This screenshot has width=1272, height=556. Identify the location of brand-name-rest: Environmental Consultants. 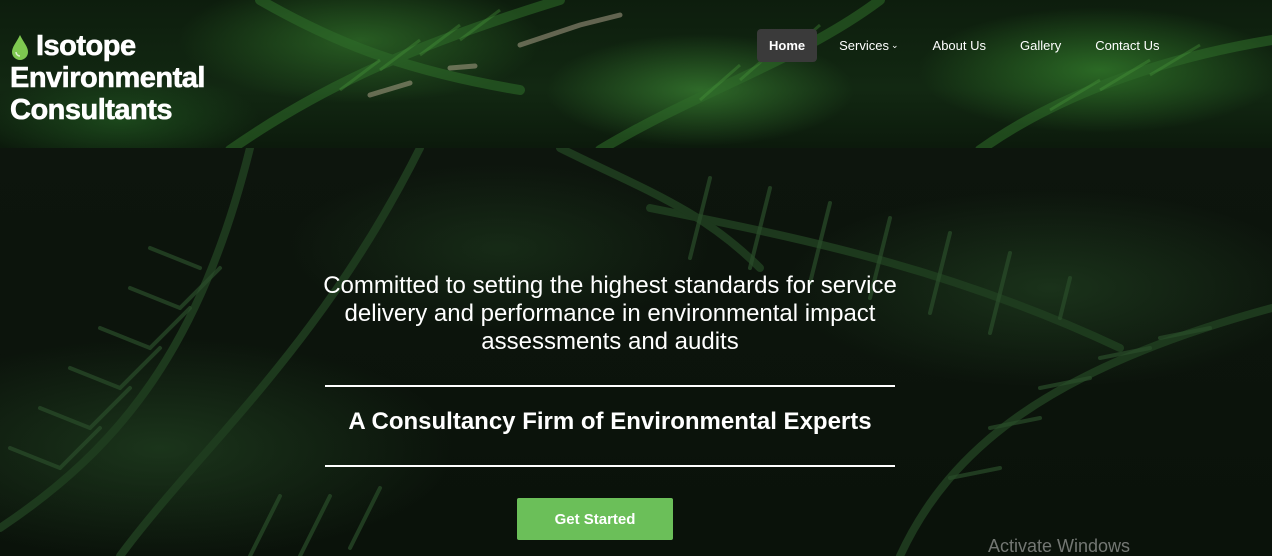
(108, 94).